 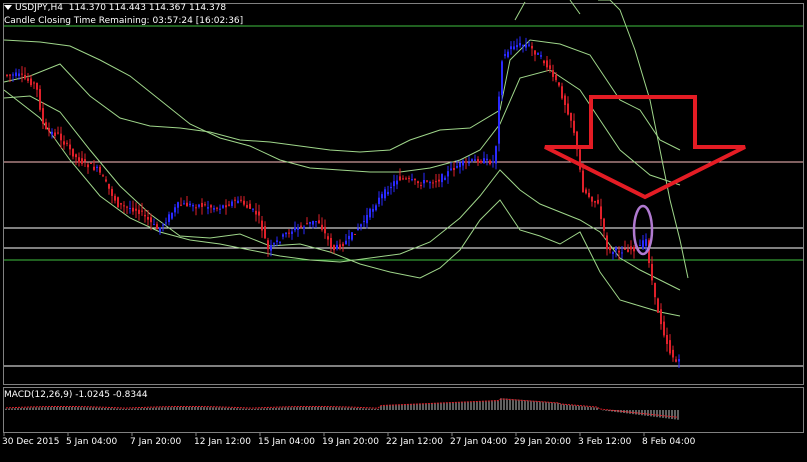 I want to click on symbol-label: USDJPY,H4, so click(x=39, y=8).